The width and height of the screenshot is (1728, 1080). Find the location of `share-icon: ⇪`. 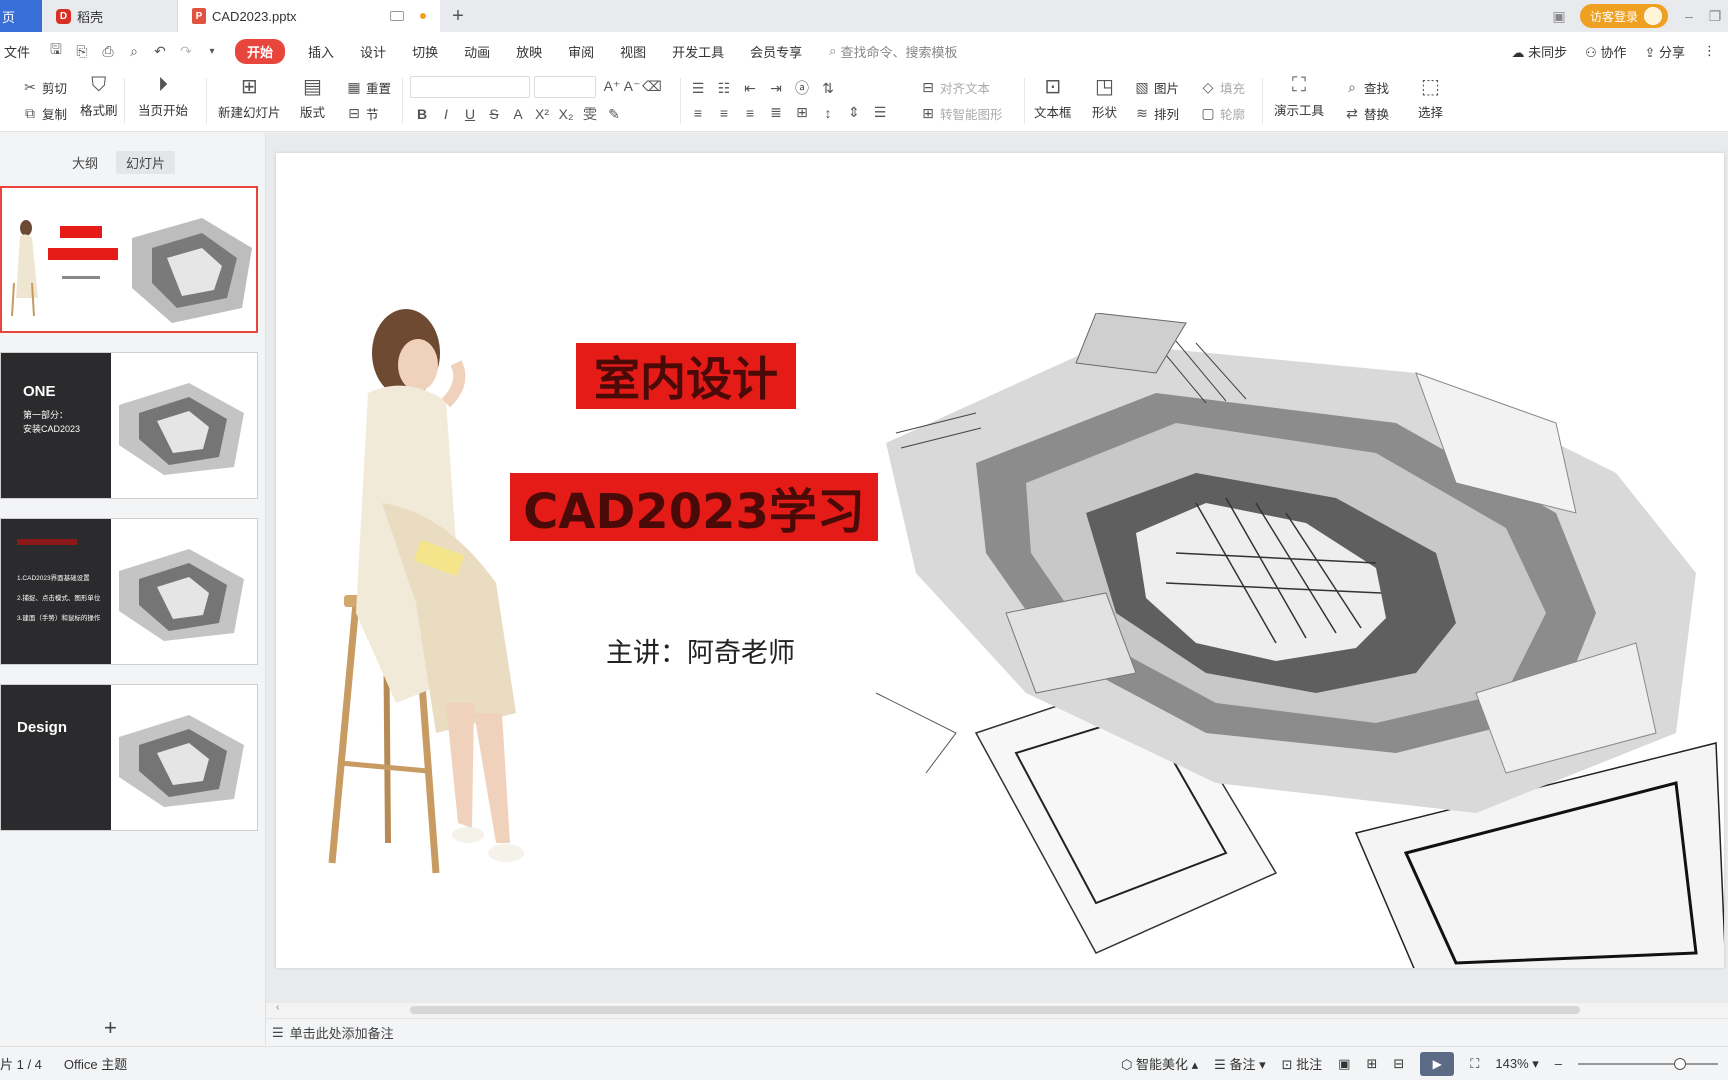

share-icon: ⇪ is located at coordinates (1650, 52).